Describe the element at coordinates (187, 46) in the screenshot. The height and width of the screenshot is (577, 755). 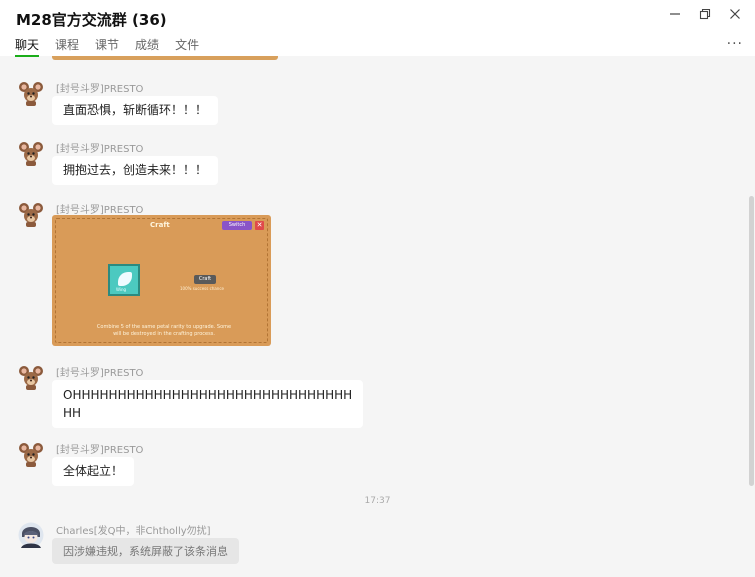
I see `tab-files: 文件` at that location.